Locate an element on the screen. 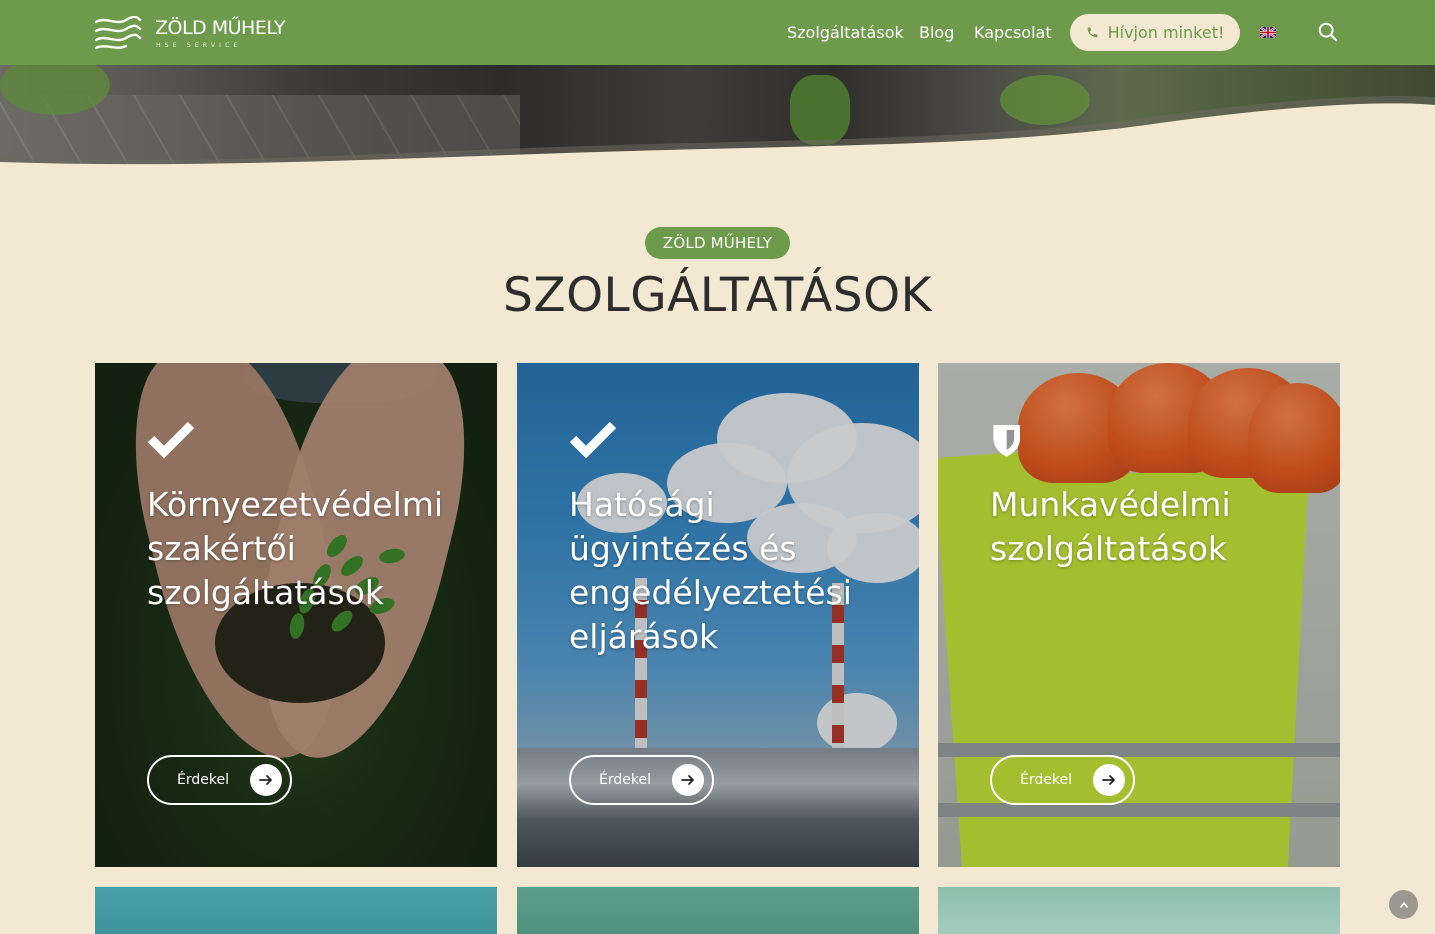 This screenshot has width=1435, height=934. nav-item-kapcsolat: Kapcsolat is located at coordinates (1013, 32).